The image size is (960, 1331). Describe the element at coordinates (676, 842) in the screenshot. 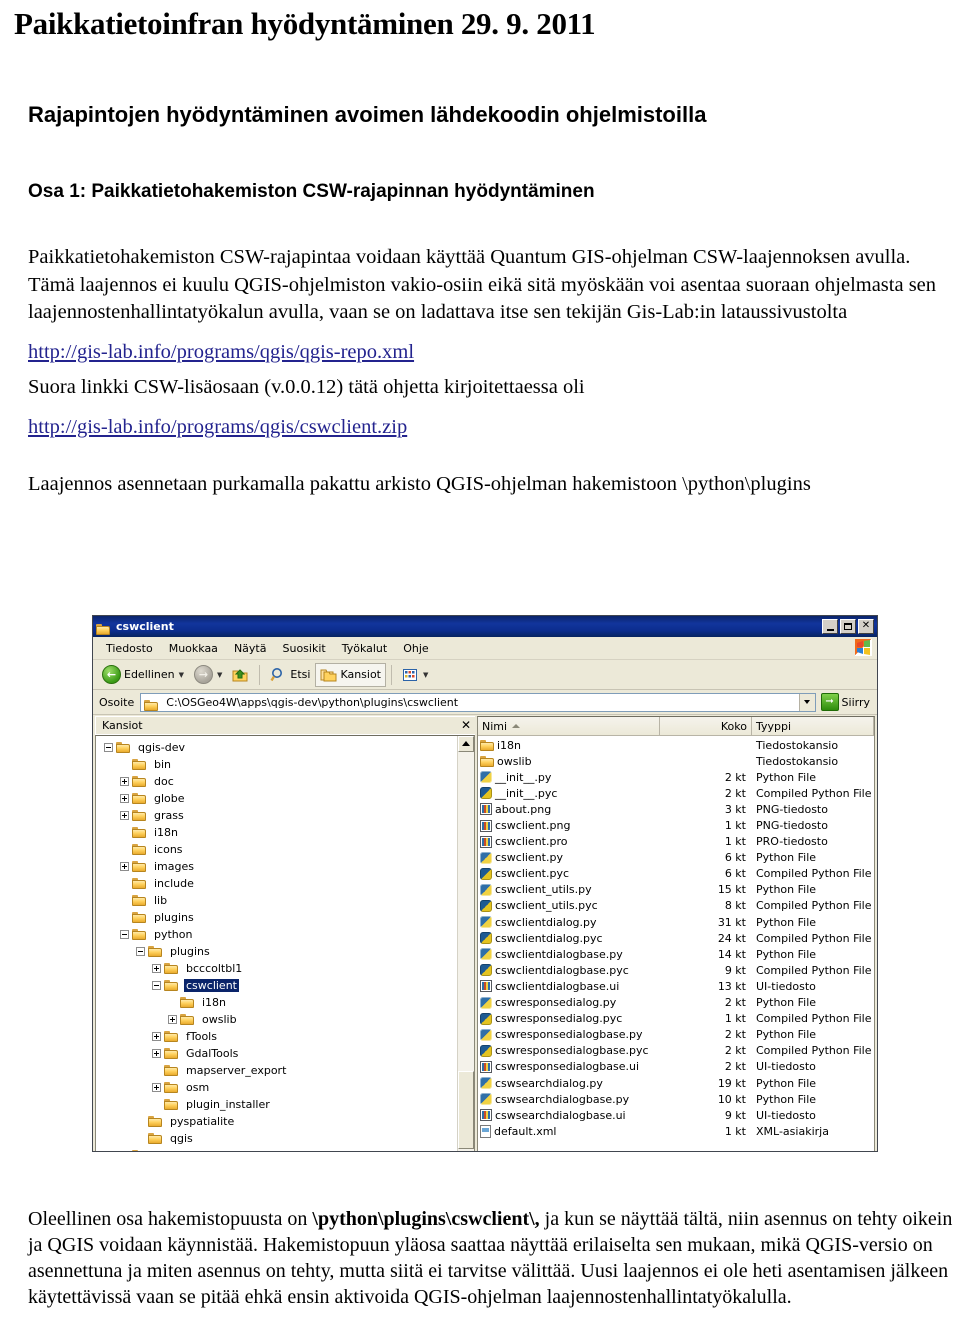

I see `file-list-row: cswclient.pro 1 kt PRO-tiedosto` at that location.